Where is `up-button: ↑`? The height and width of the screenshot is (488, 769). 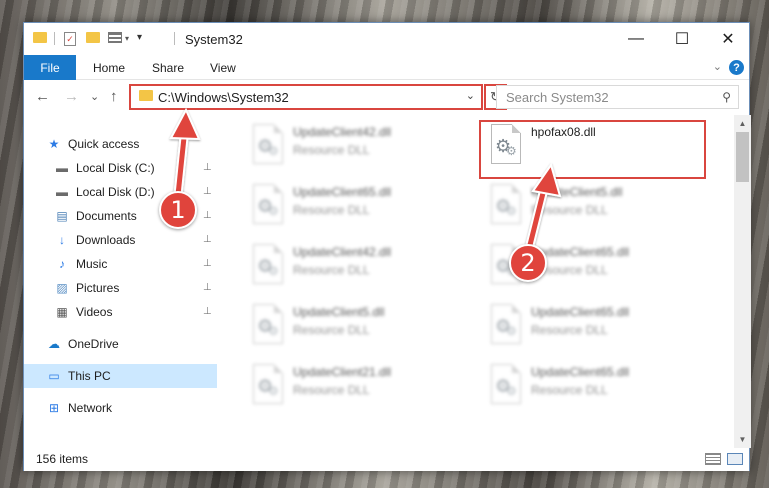
up-button: ↑ is located at coordinates (114, 96).